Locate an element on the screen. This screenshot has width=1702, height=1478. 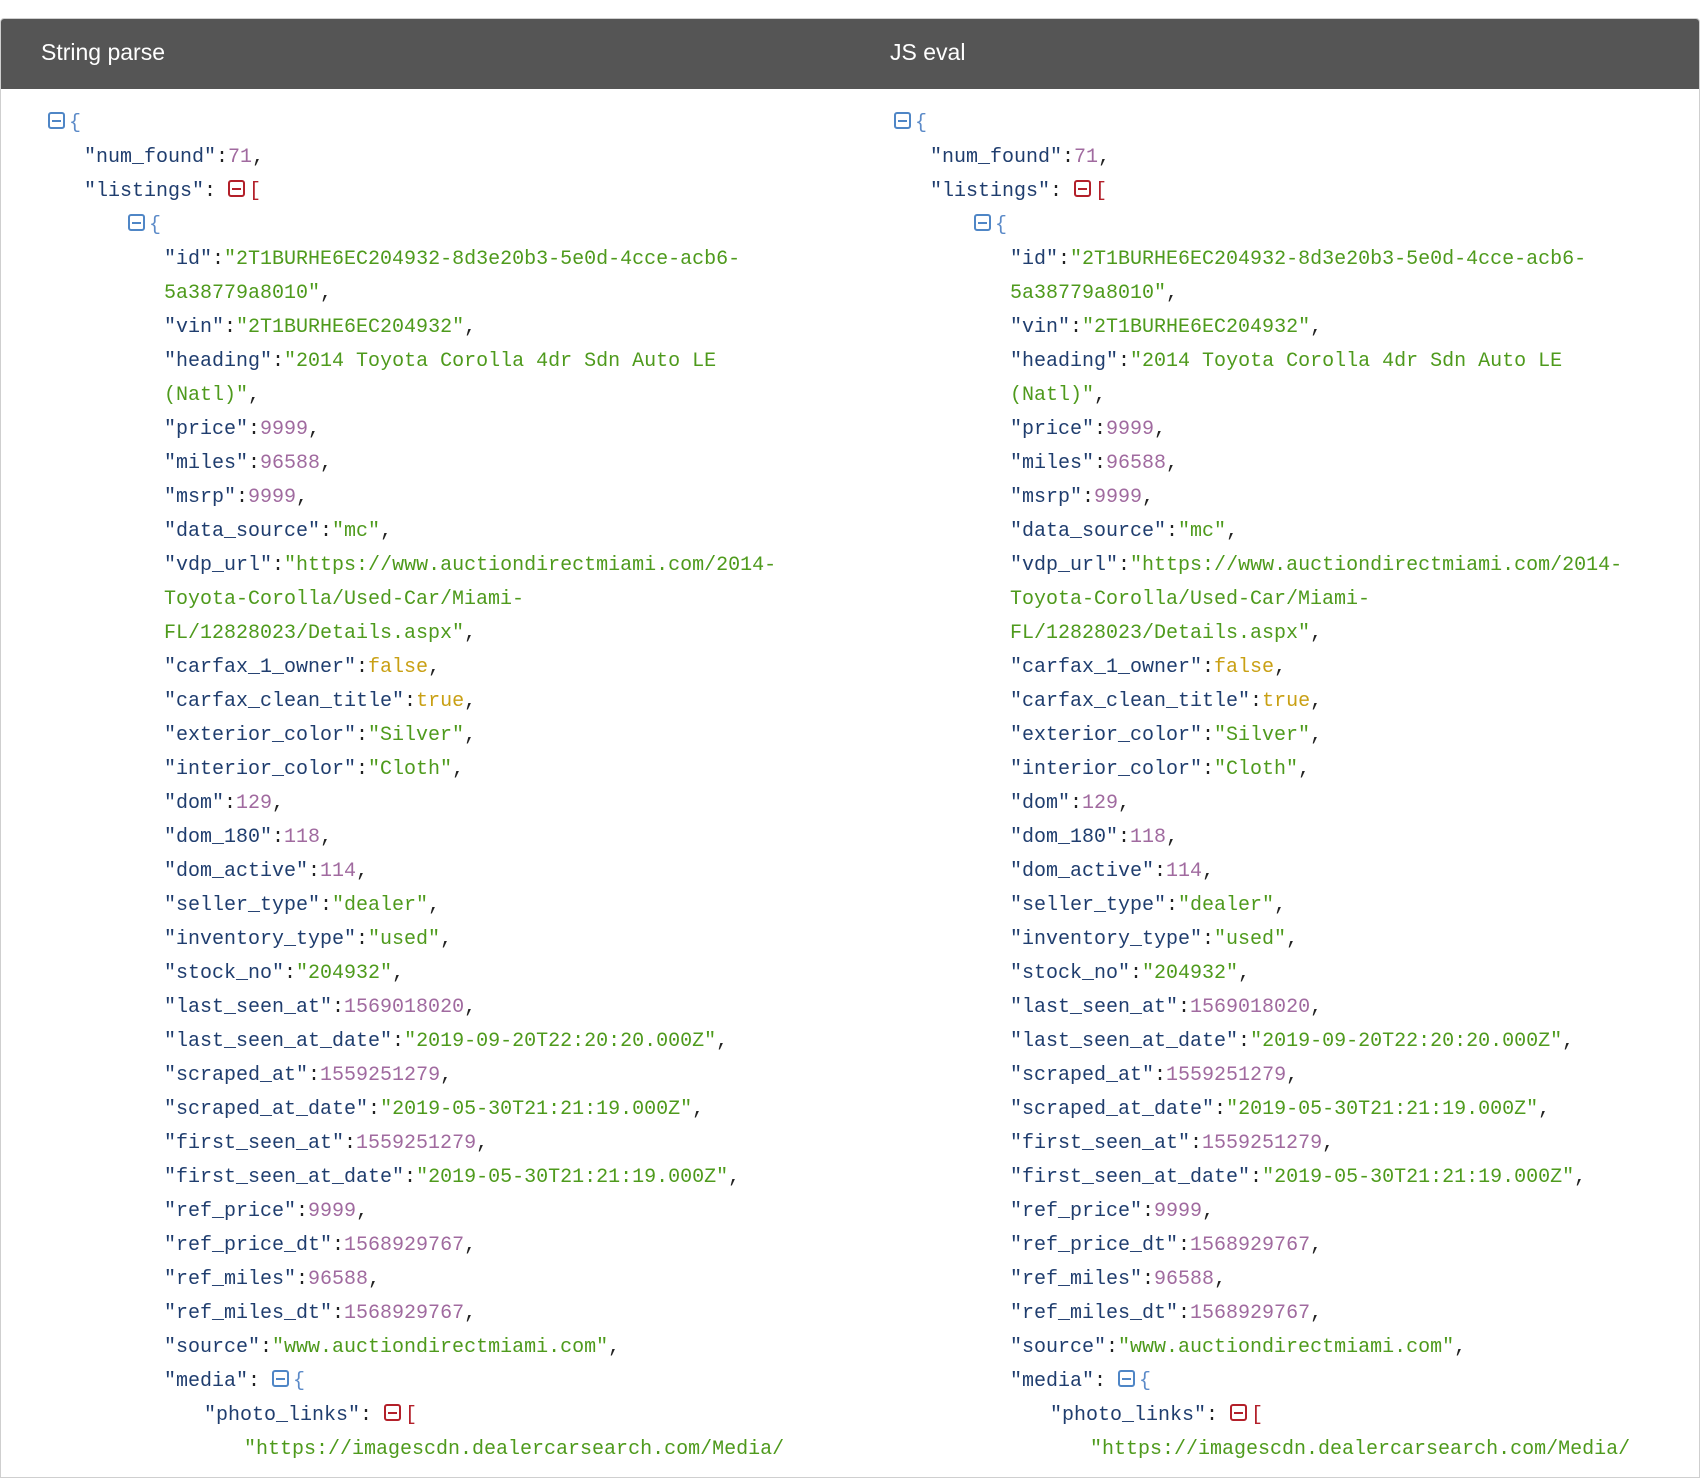
json-line: "carfax_1_owner":false, is located at coordinates (1148, 667).